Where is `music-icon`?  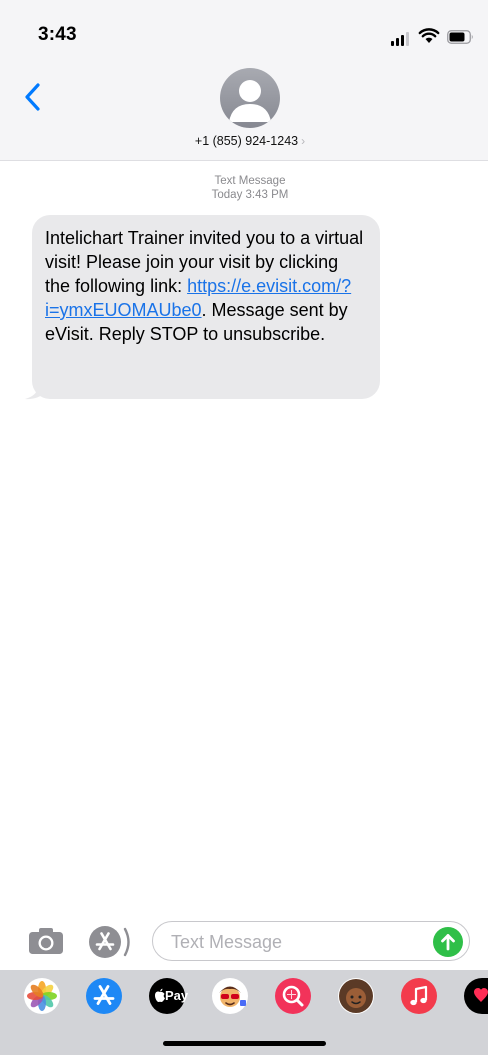 music-icon is located at coordinates (419, 995).